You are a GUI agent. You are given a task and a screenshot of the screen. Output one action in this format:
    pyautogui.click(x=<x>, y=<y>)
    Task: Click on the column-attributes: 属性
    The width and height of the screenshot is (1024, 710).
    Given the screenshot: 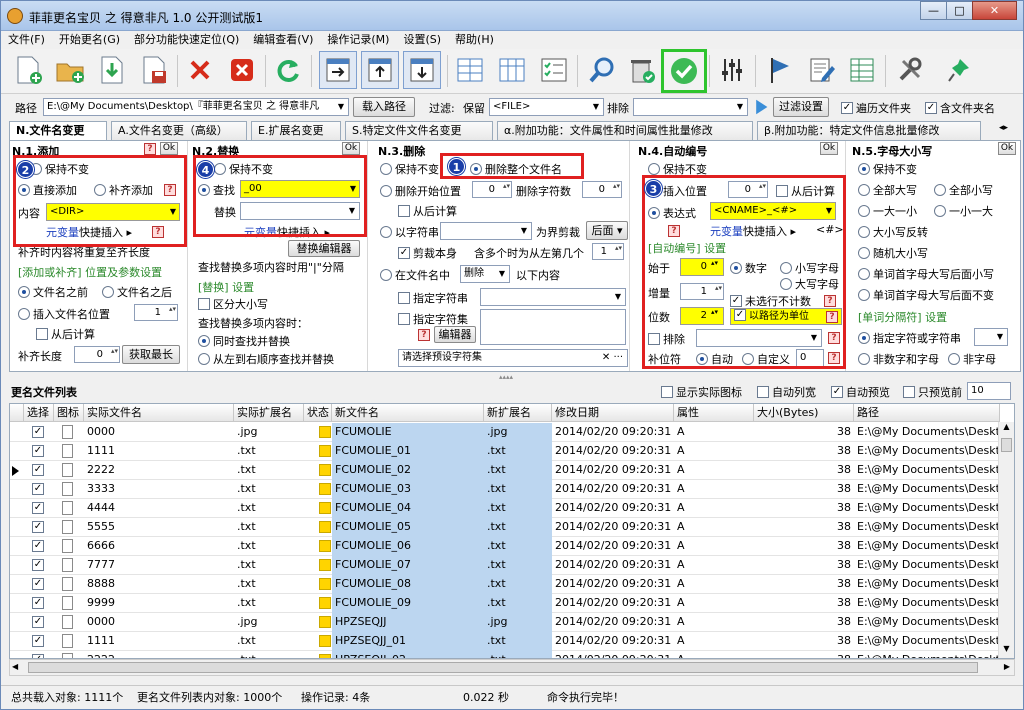 What is the action you would take?
    pyautogui.click(x=714, y=413)
    